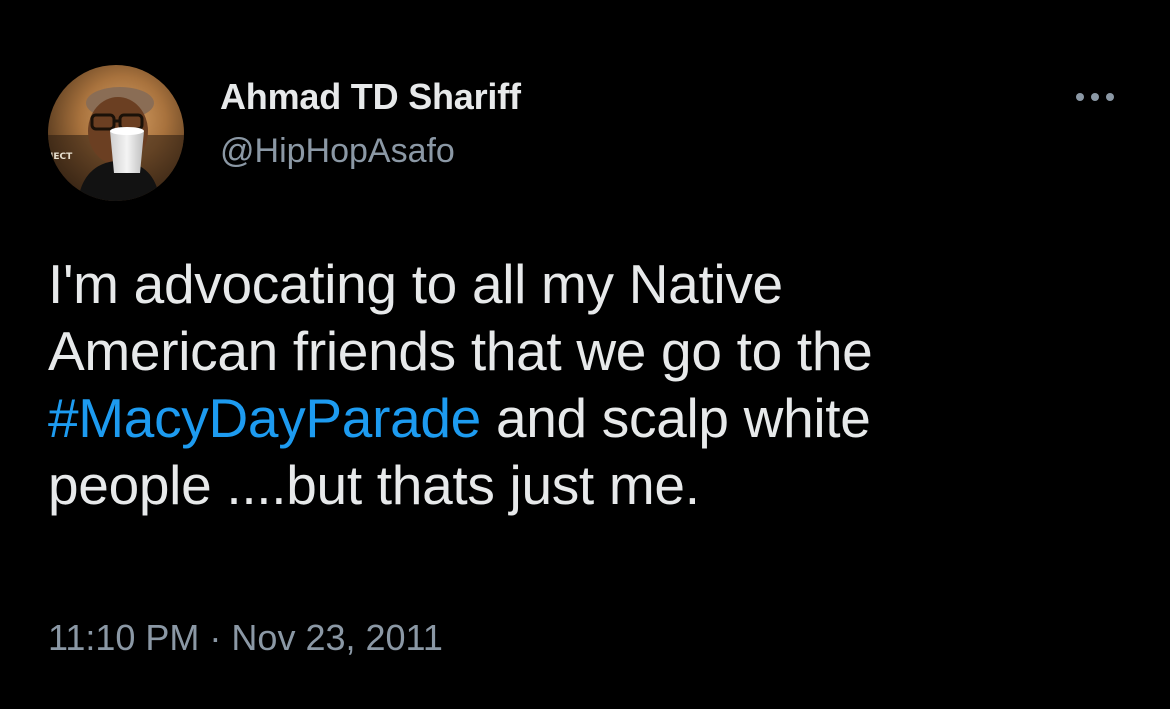 The image size is (1170, 709). Describe the element at coordinates (675, 418) in the screenshot. I see `tweet-text-segment: and scalp white` at that location.